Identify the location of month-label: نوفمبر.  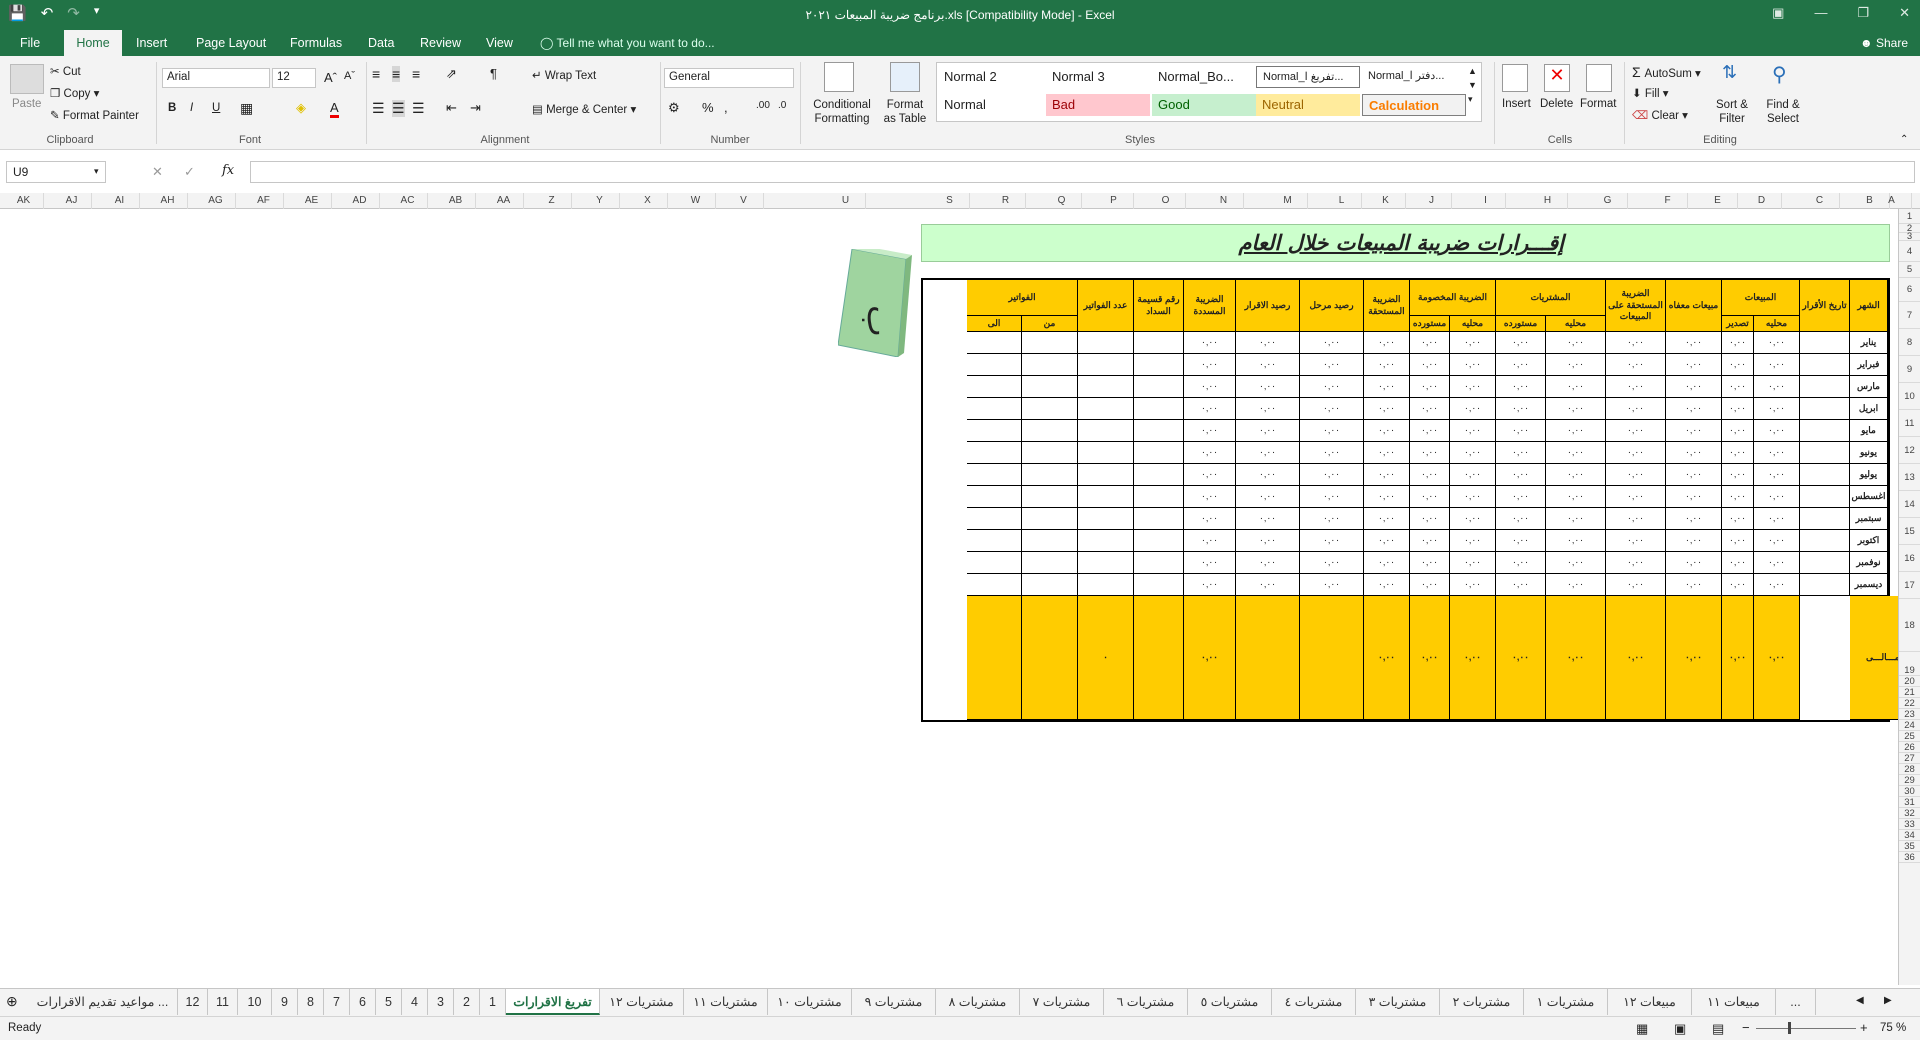
(1869, 563).